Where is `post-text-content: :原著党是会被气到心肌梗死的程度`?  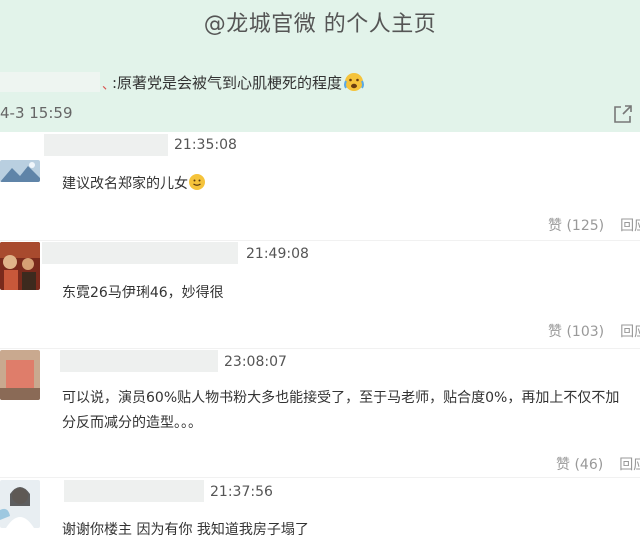 post-text-content: :原著党是会被气到心肌梗死的程度 is located at coordinates (227, 83).